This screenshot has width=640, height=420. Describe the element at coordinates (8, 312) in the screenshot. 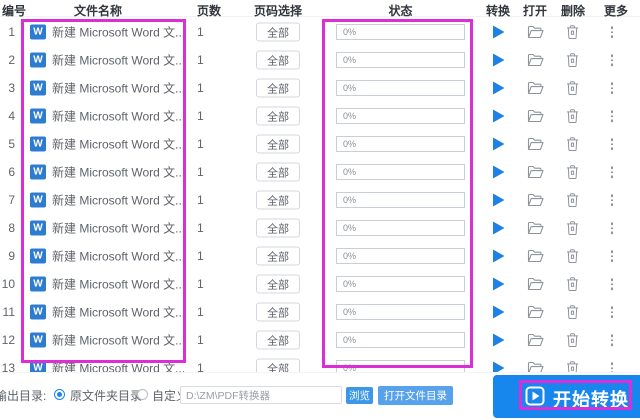

I see `row-number: 11` at that location.